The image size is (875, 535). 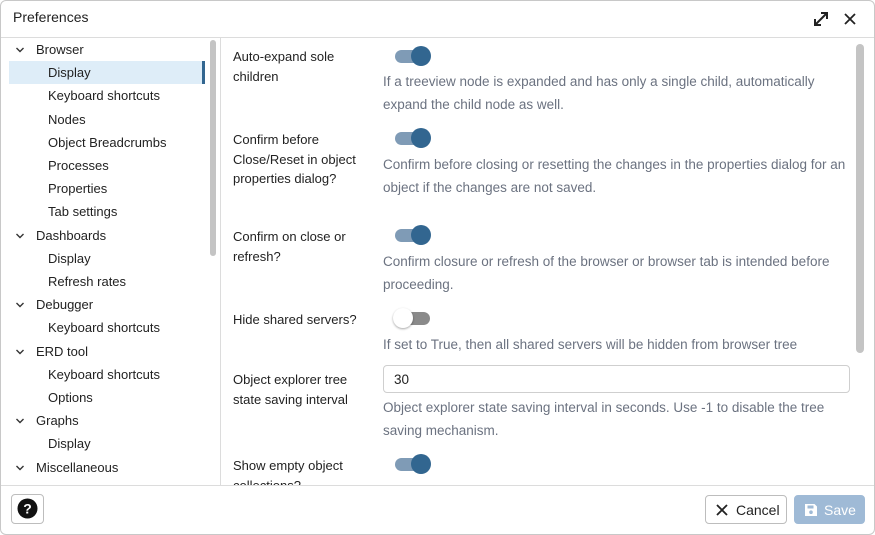 I want to click on auto-expand-label: Auto-expand sole children, so click(x=284, y=66).